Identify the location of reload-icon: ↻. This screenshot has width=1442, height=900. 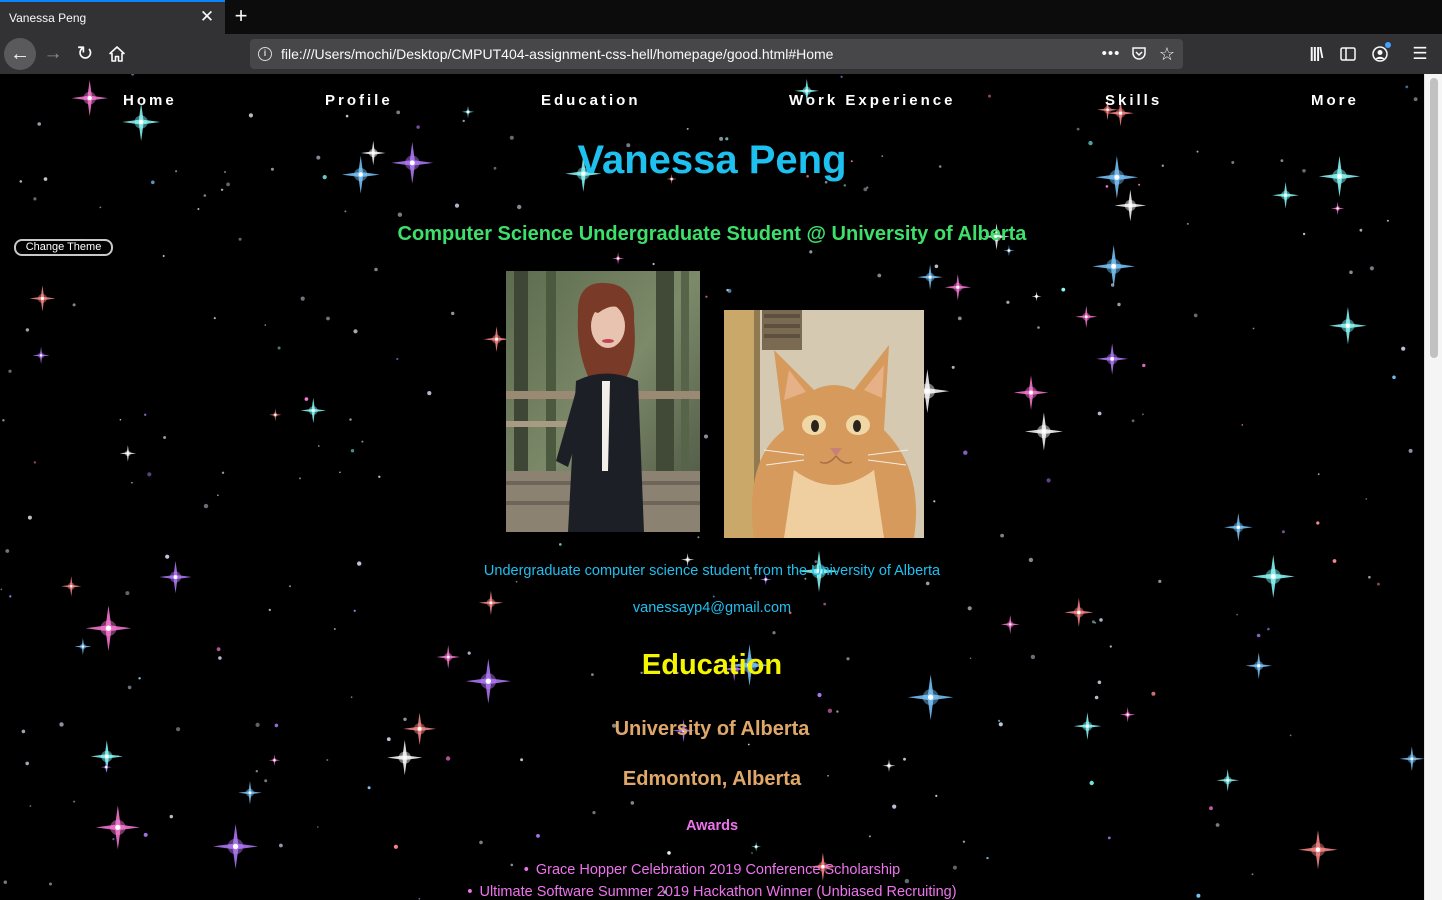
(85, 54).